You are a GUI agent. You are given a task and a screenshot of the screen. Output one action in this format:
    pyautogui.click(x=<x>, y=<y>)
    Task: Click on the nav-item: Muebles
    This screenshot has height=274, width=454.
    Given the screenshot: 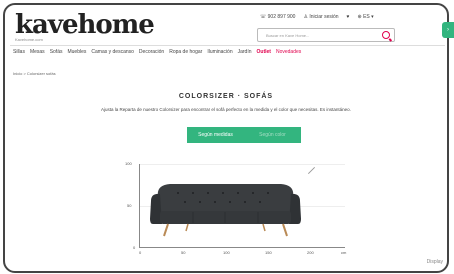 What is the action you would take?
    pyautogui.click(x=76, y=52)
    